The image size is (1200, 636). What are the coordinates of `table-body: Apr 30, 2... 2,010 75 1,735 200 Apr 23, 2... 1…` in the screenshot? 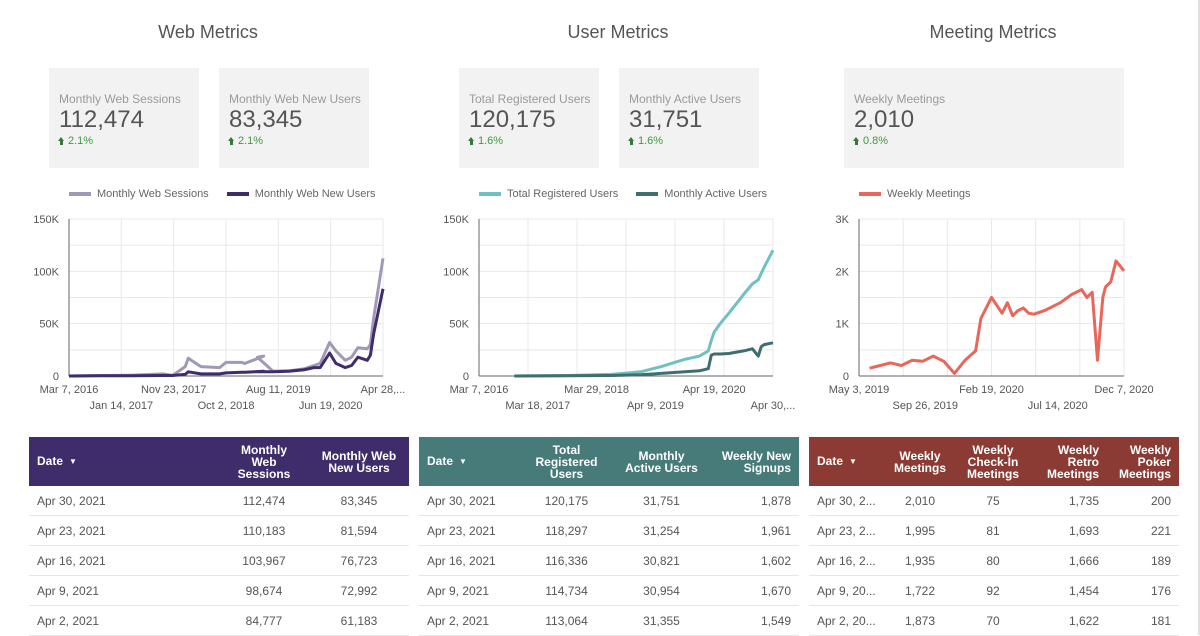 It's located at (994, 561).